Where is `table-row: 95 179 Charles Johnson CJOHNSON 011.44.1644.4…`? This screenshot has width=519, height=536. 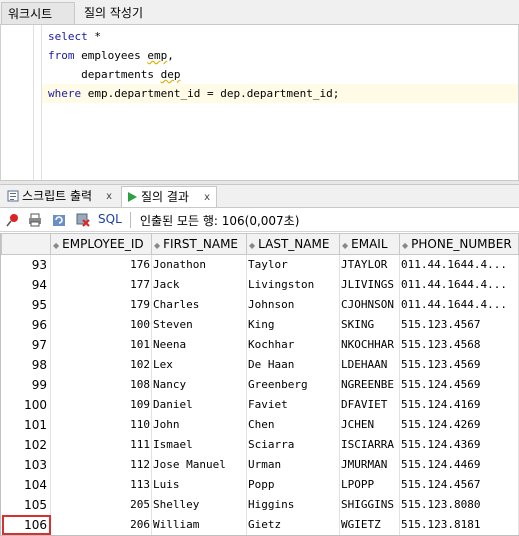 table-row: 95 179 Charles Johnson CJOHNSON 011.44.1644.4… is located at coordinates (260, 304).